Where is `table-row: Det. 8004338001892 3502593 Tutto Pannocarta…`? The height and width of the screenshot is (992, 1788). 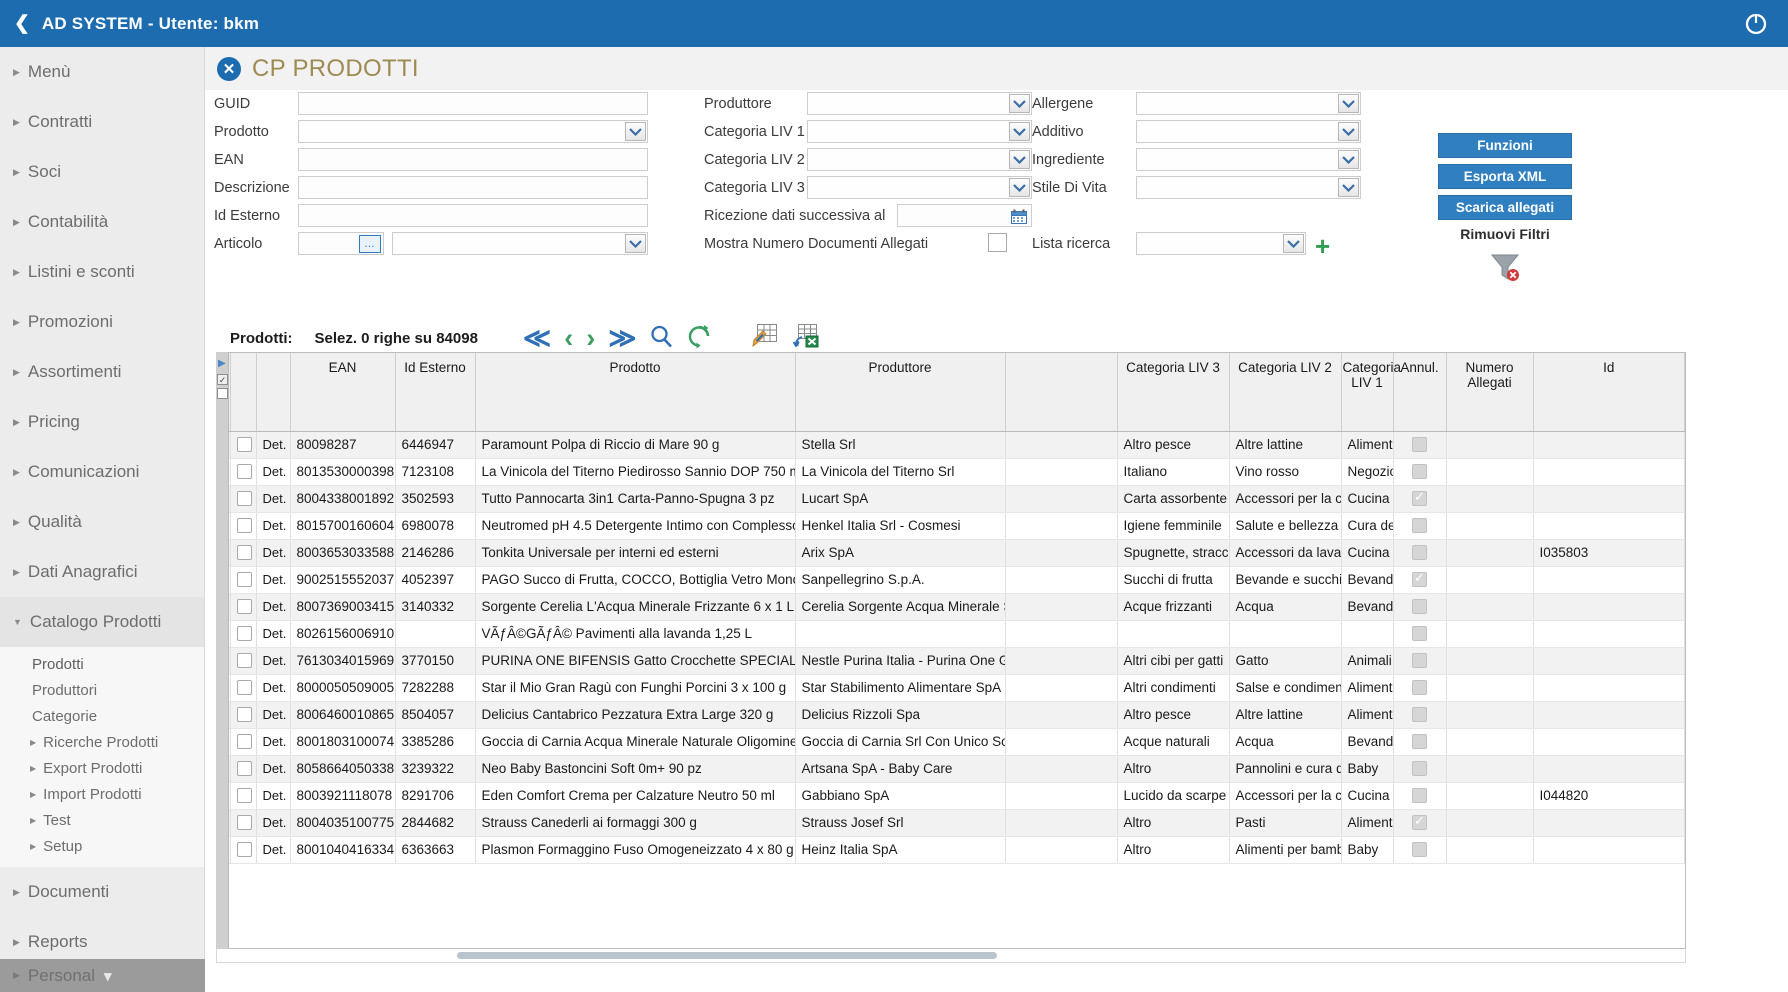 table-row: Det. 8004338001892 3502593 Tutto Pannocarta… is located at coordinates (951, 499).